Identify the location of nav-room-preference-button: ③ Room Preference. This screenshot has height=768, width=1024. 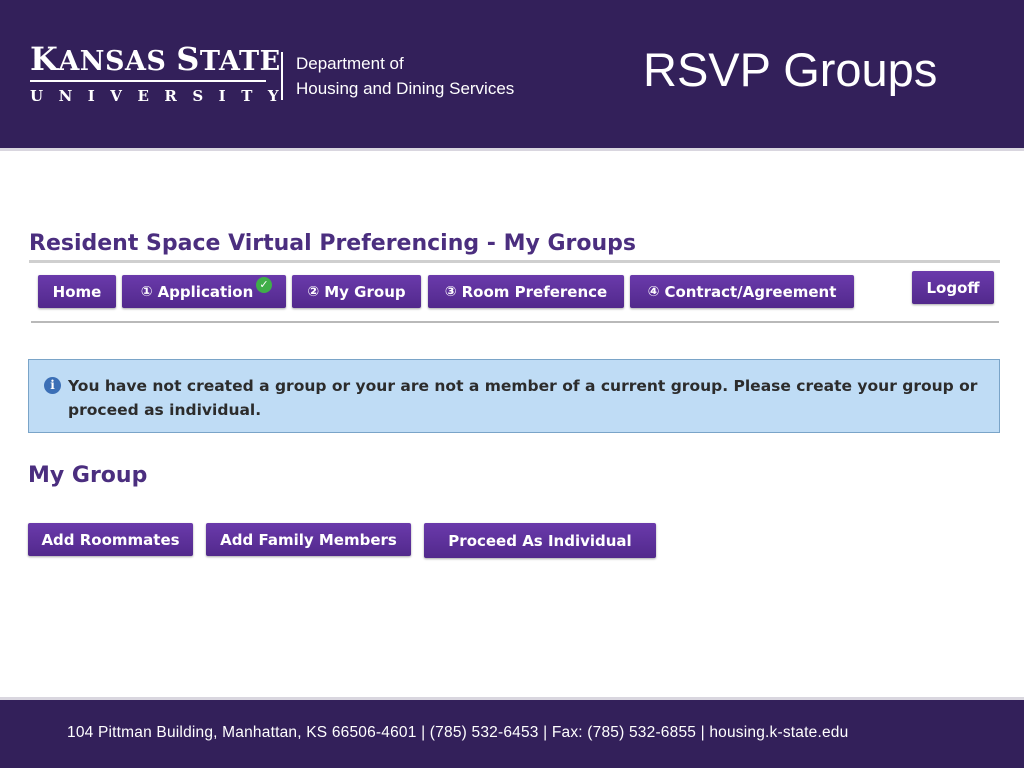
(526, 291).